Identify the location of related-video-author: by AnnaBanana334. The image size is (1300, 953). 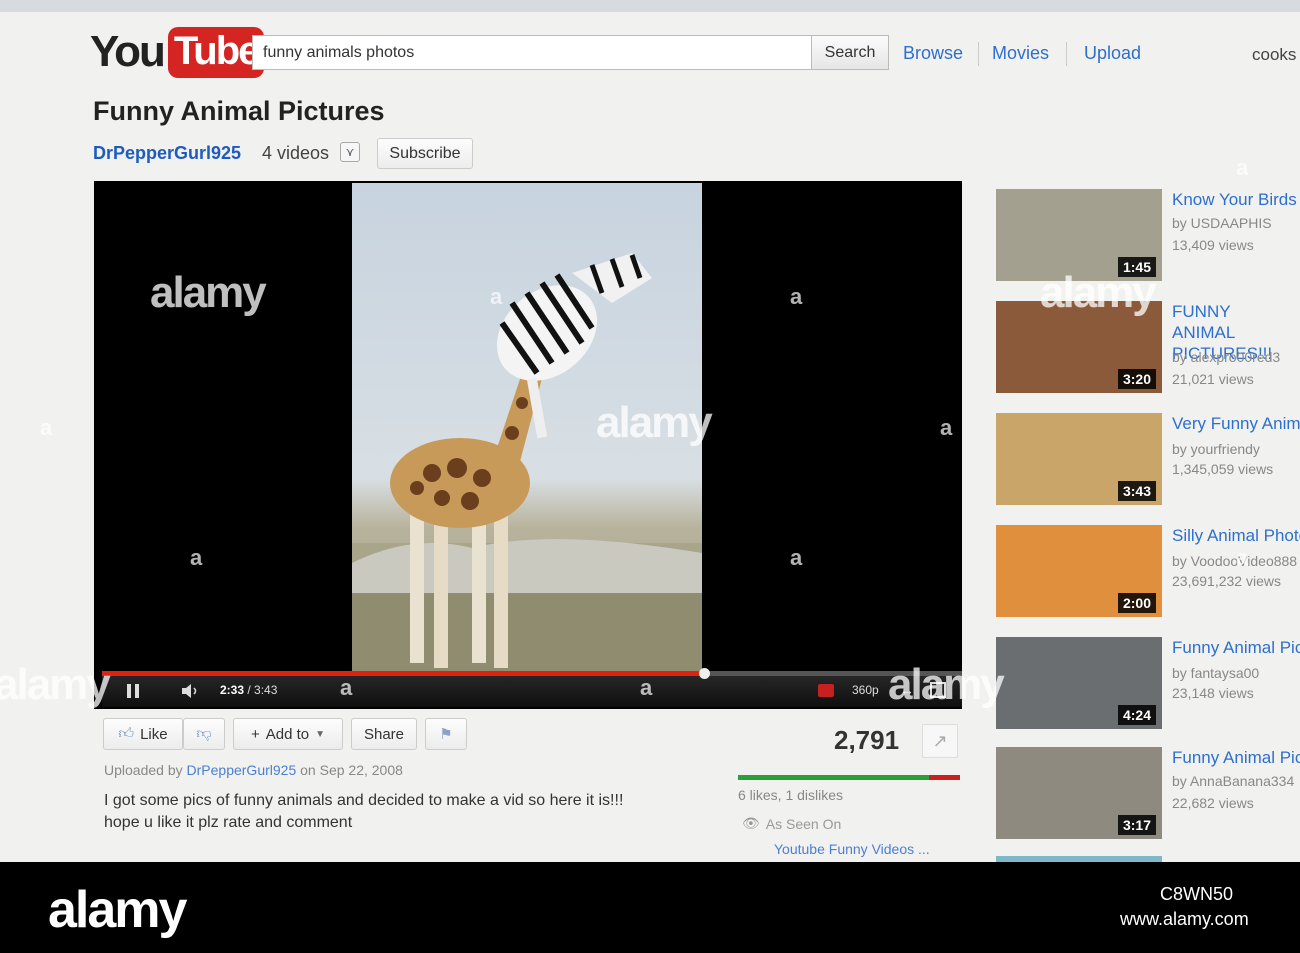
(1233, 781).